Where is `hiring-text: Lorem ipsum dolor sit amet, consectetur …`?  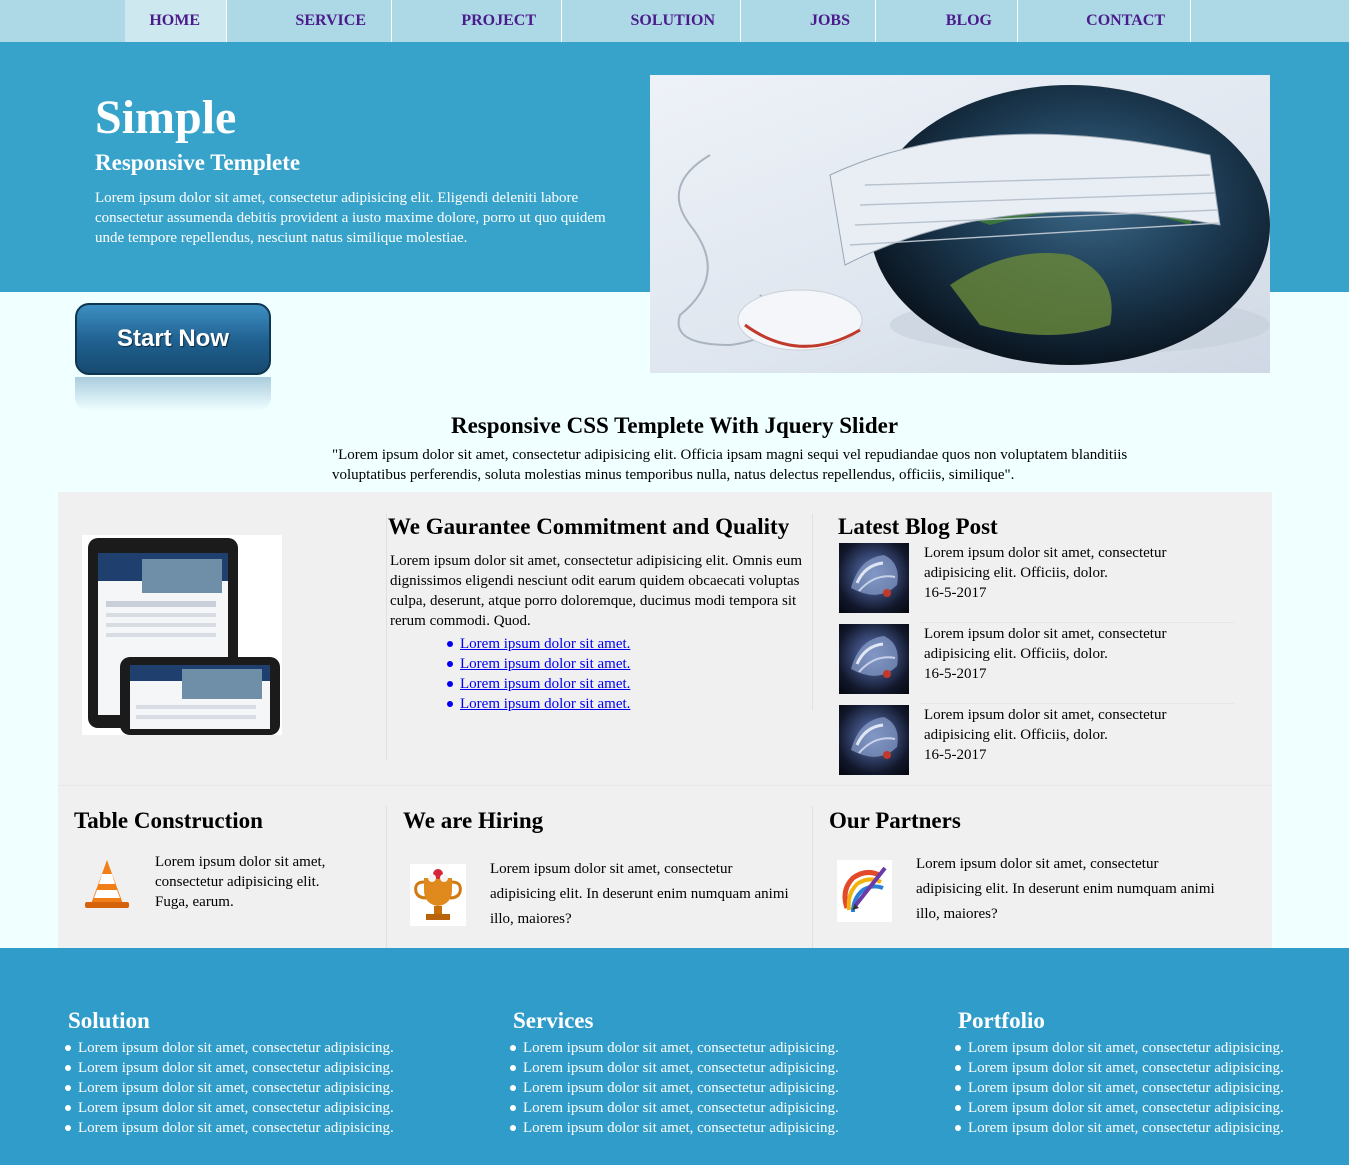 hiring-text: Lorem ipsum dolor sit amet, consectetur … is located at coordinates (639, 894).